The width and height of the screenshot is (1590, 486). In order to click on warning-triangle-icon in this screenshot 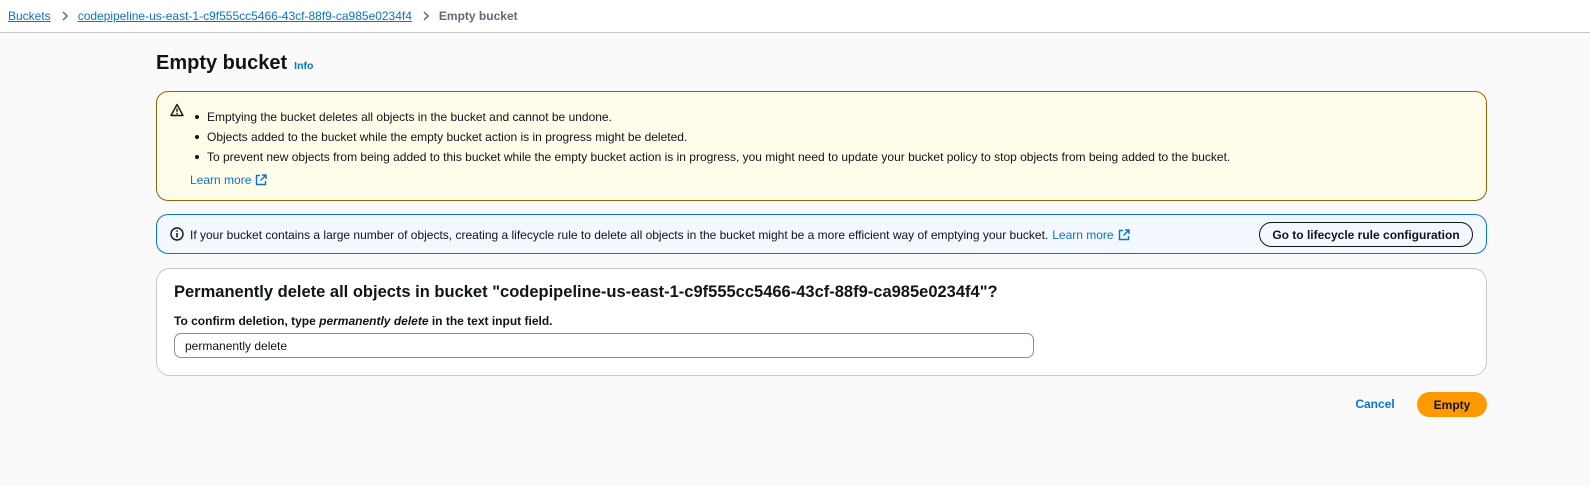, I will do `click(177, 110)`.